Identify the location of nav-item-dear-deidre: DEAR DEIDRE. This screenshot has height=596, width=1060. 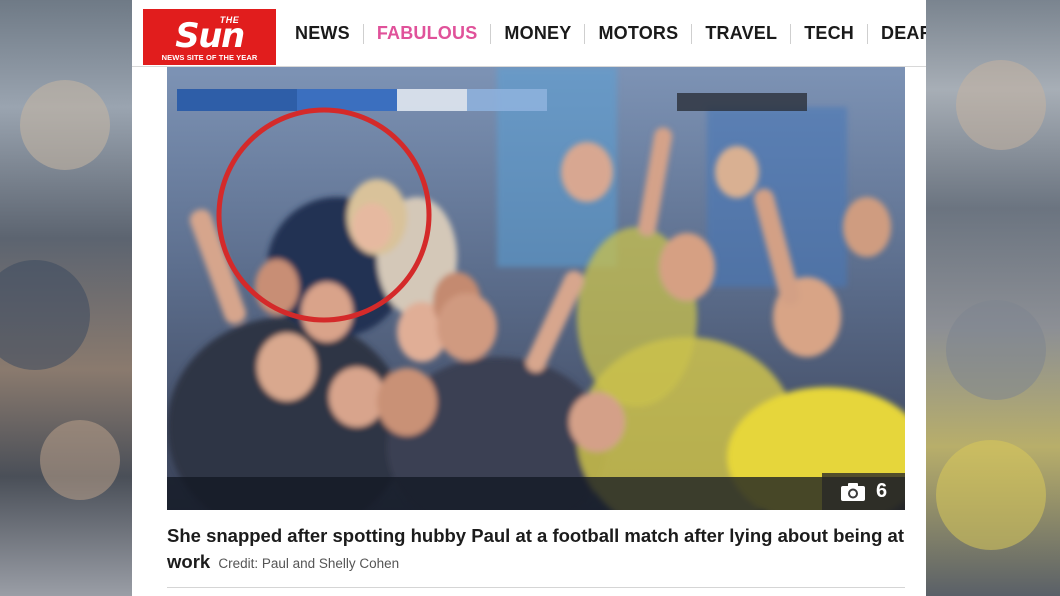
(901, 33).